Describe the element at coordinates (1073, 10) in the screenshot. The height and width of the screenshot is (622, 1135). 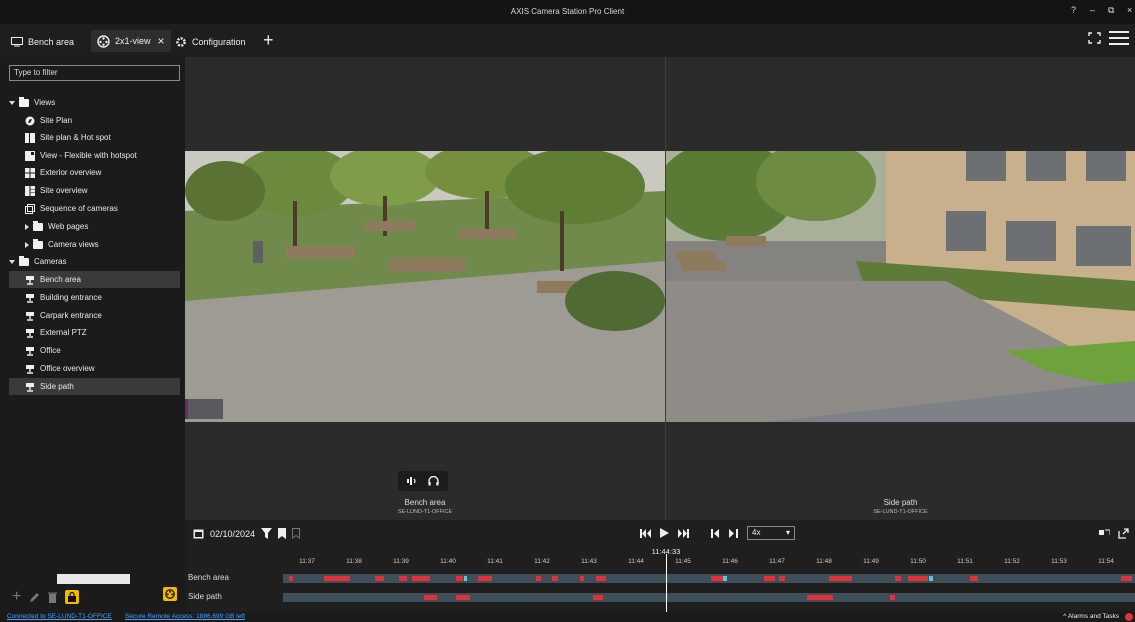
I see `help-button: ?` at that location.